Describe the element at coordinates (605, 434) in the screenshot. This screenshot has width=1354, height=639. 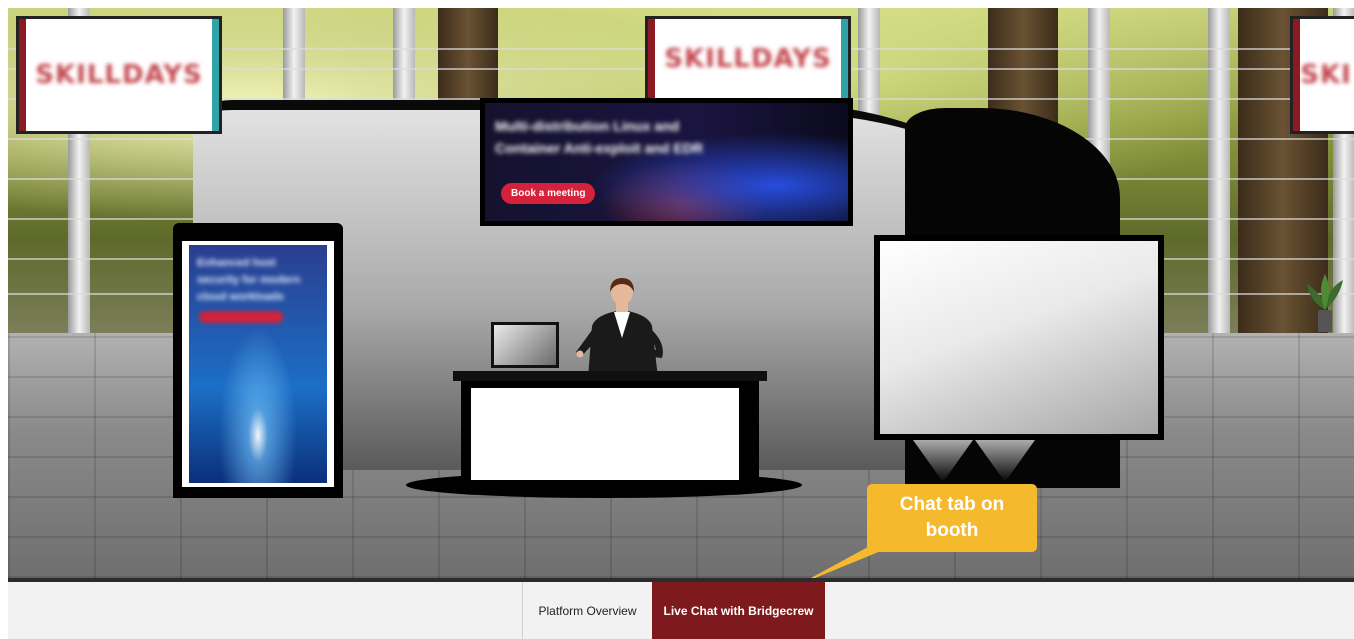
I see `desk-front-panel` at that location.